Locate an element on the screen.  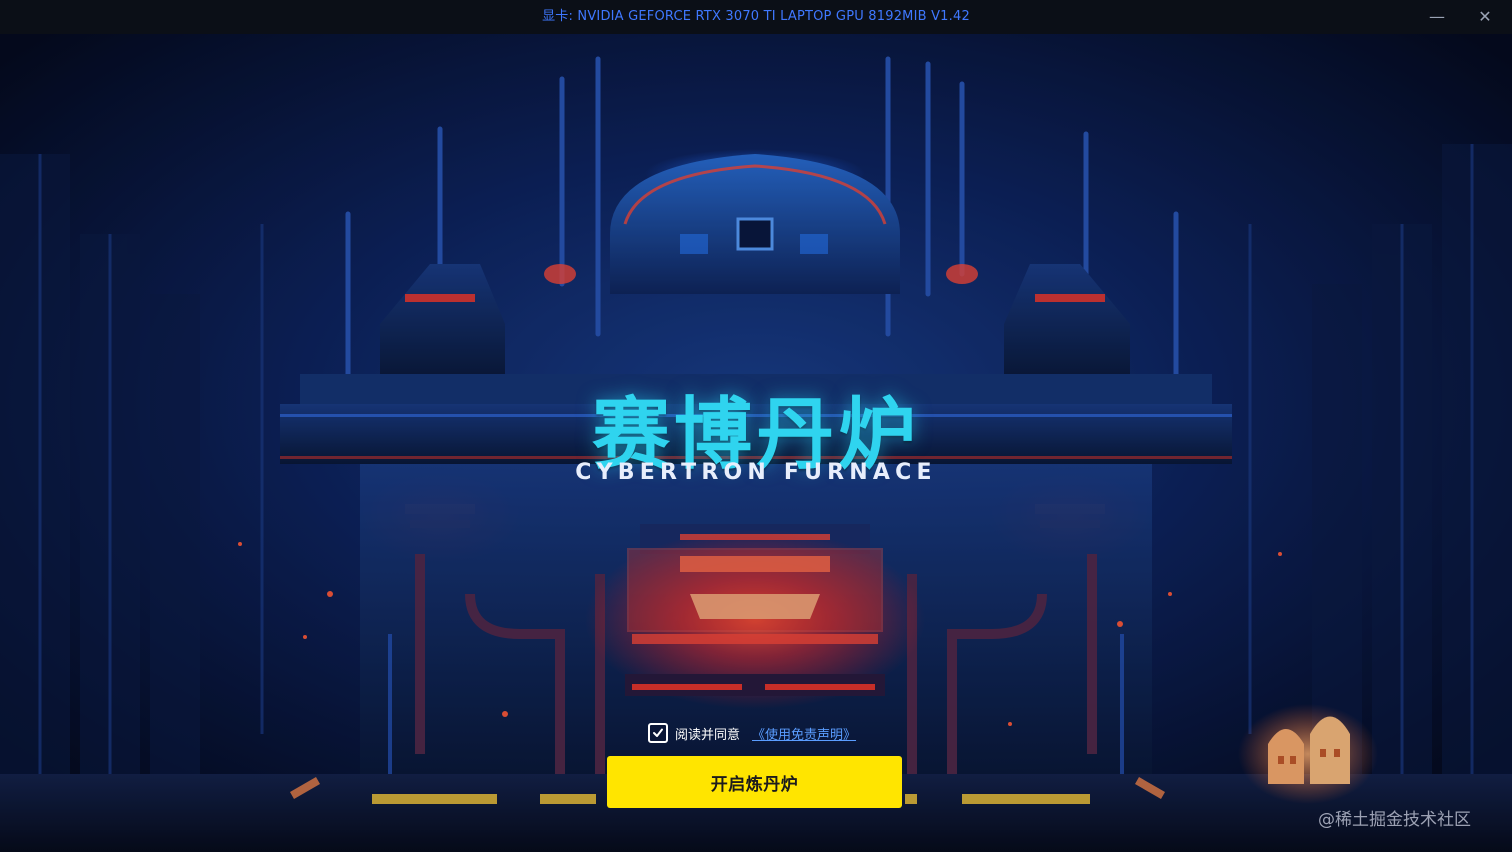
close-button: ✕ is located at coordinates (1485, 17).